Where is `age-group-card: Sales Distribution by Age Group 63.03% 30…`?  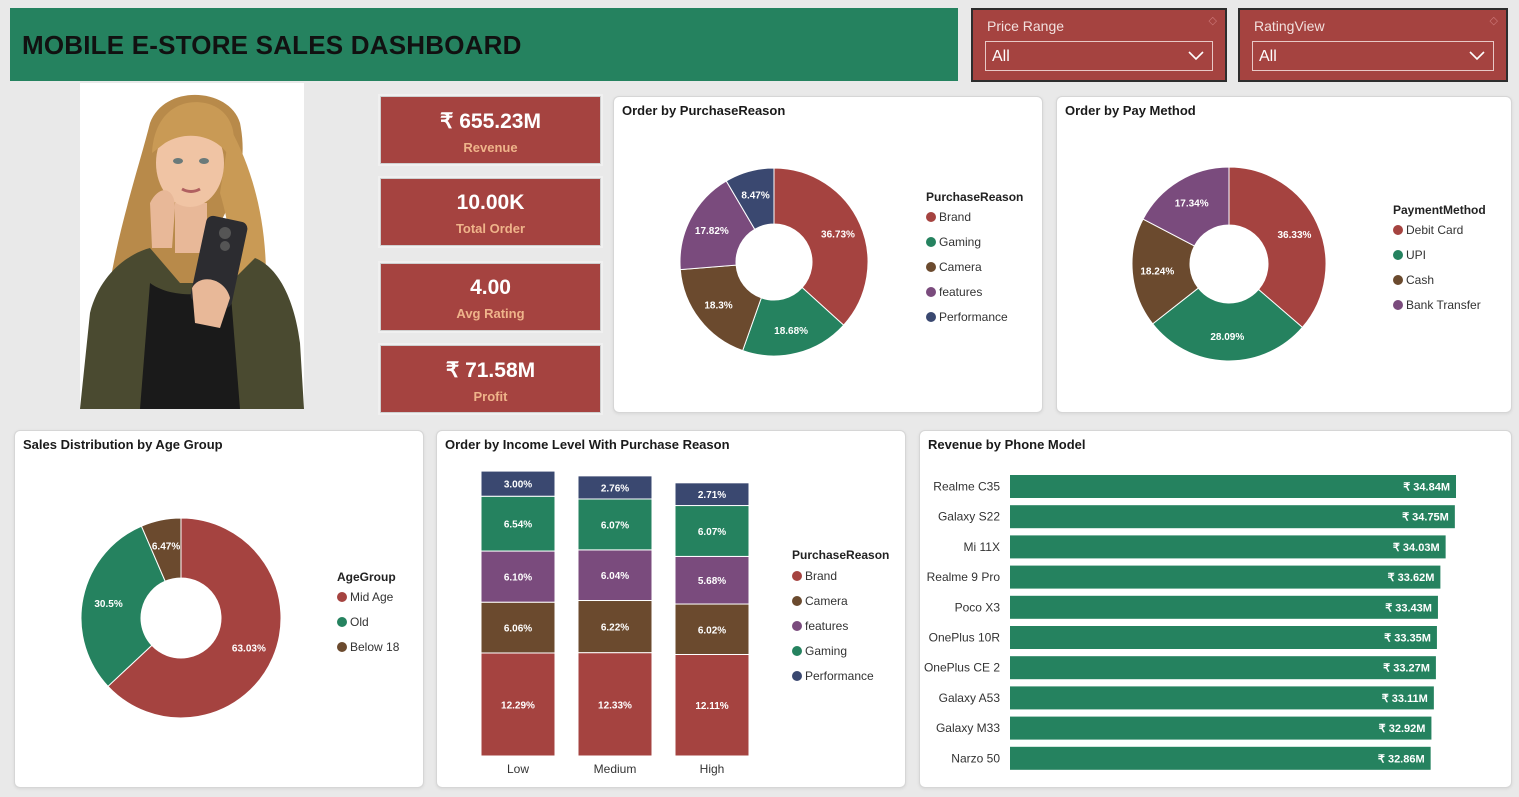
age-group-card: Sales Distribution by Age Group 63.03% 30… is located at coordinates (219, 609).